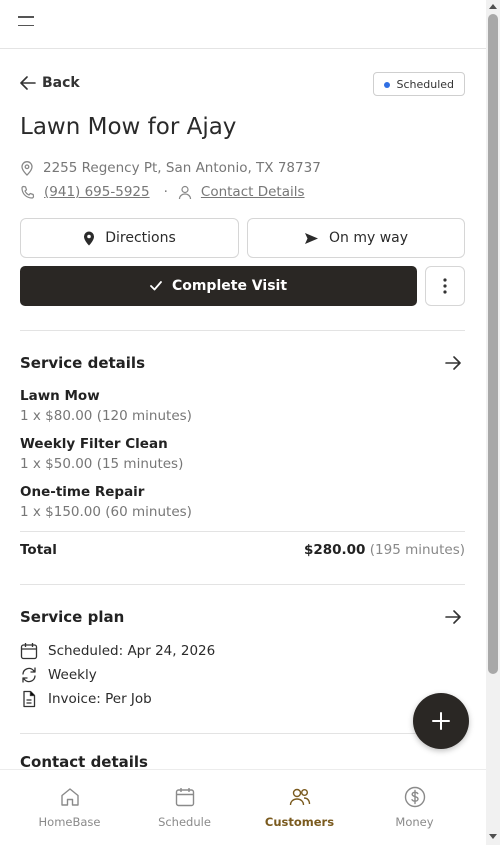 This screenshot has height=846, width=500. I want to click on total-value: $280.00 (195 minutes), so click(384, 550).